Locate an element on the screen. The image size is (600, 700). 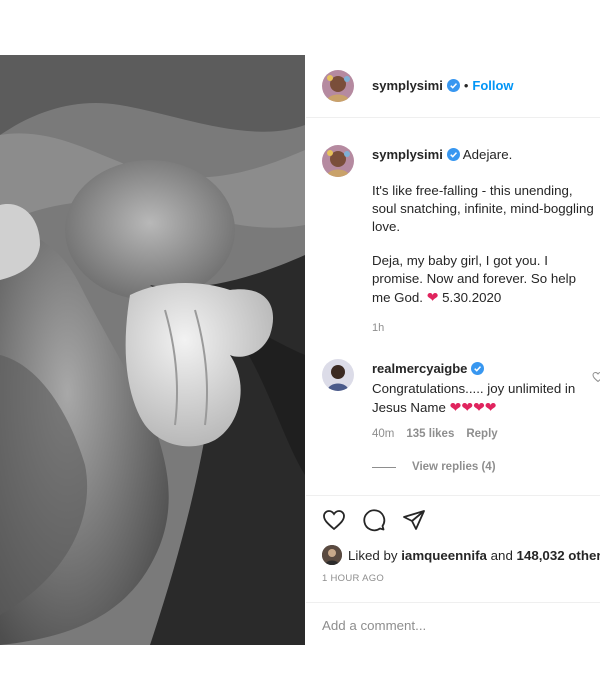
caption-date: 5.30.2020 is located at coordinates (472, 297).